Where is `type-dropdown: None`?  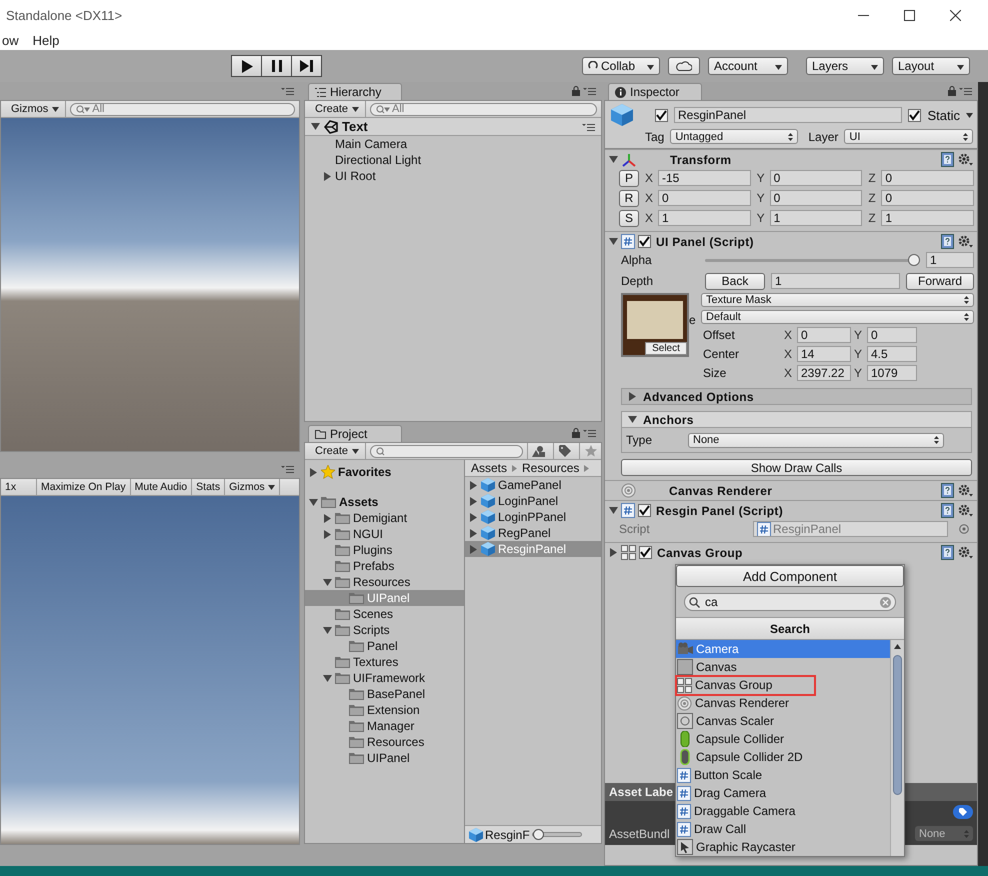 type-dropdown: None is located at coordinates (816, 440).